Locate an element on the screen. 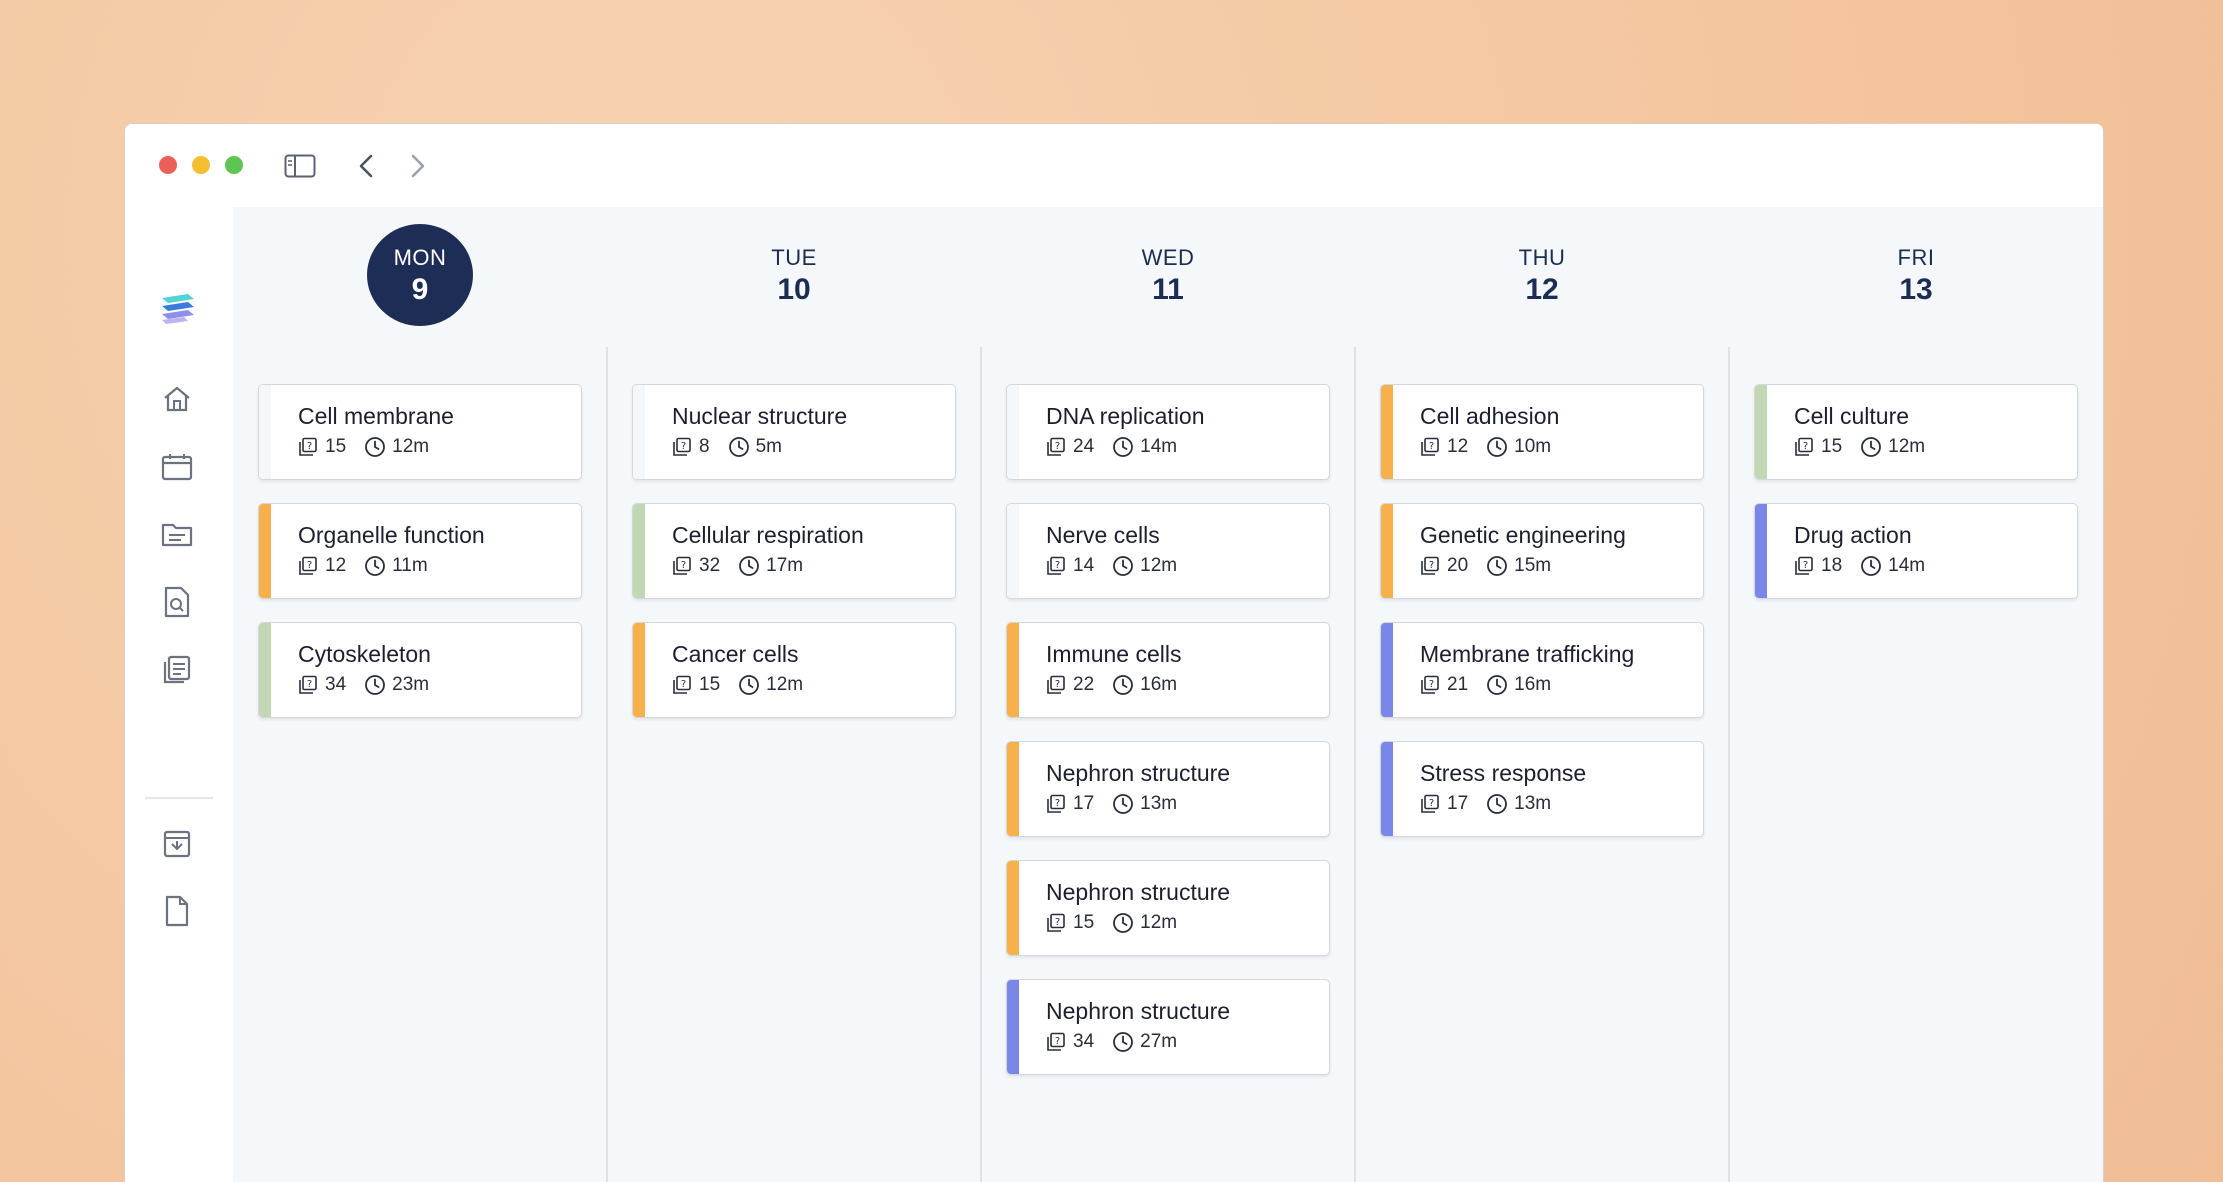  study-session-card: Organelle function? 12 11m is located at coordinates (420, 551).